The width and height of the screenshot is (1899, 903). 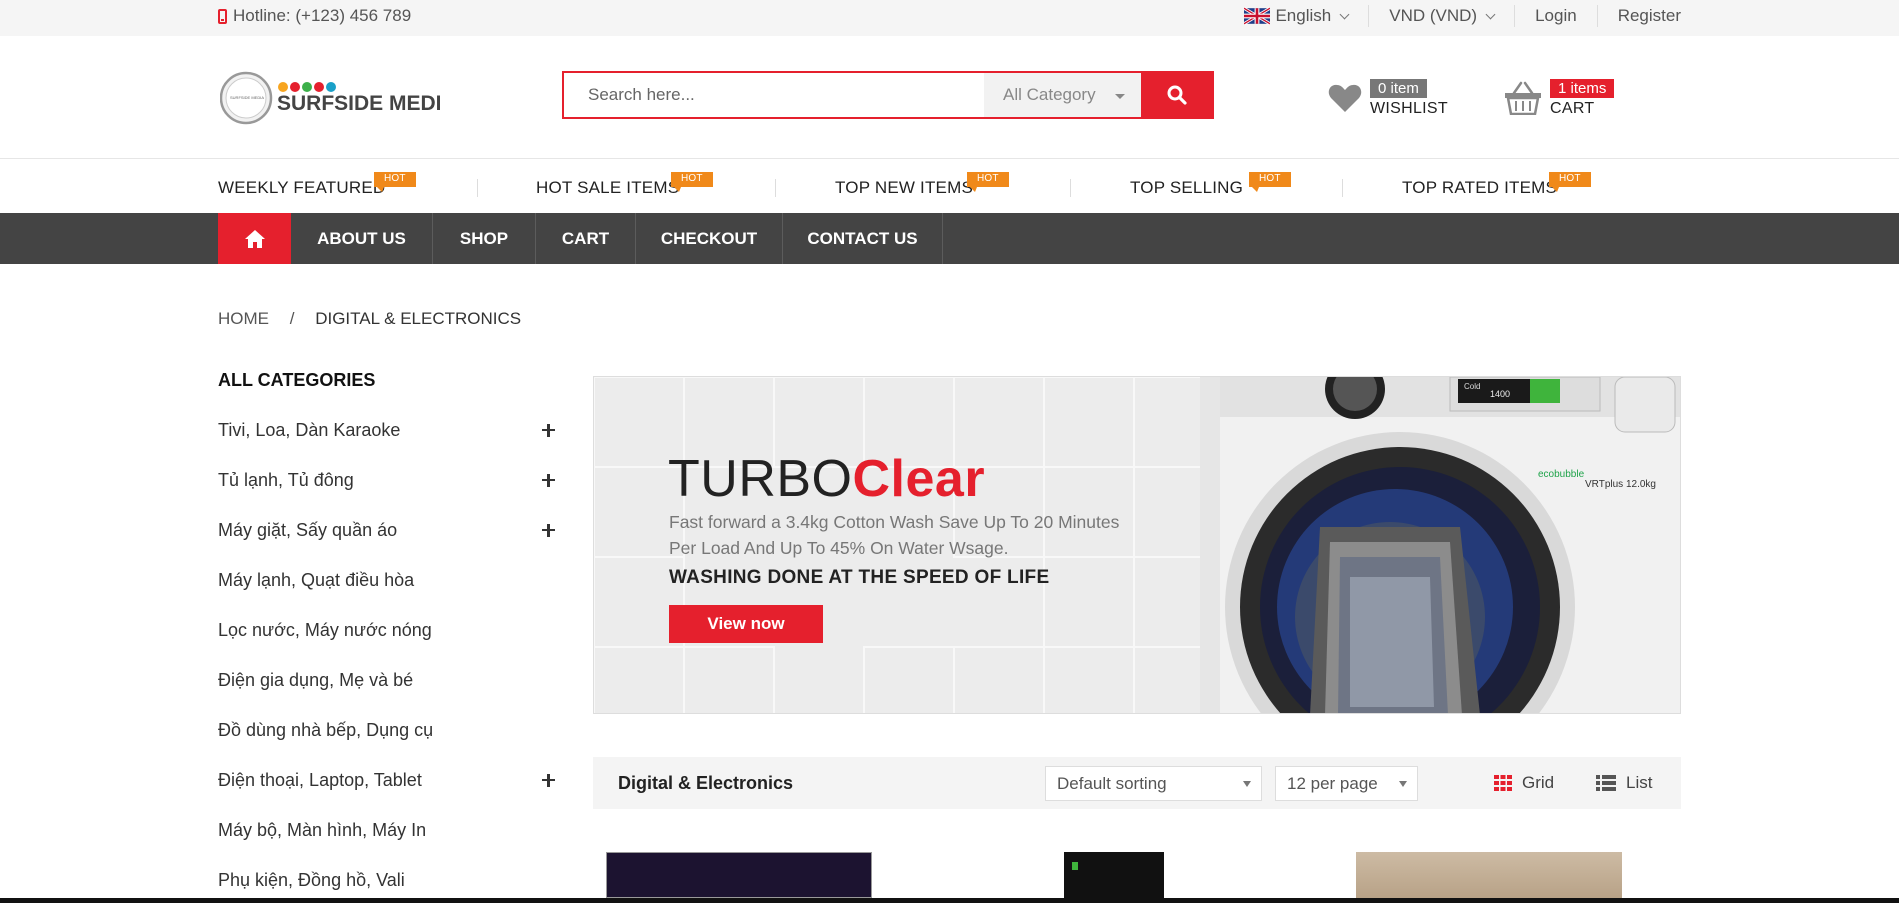 I want to click on wishlist-link: 0 item WISHLIST, so click(x=1388, y=98).